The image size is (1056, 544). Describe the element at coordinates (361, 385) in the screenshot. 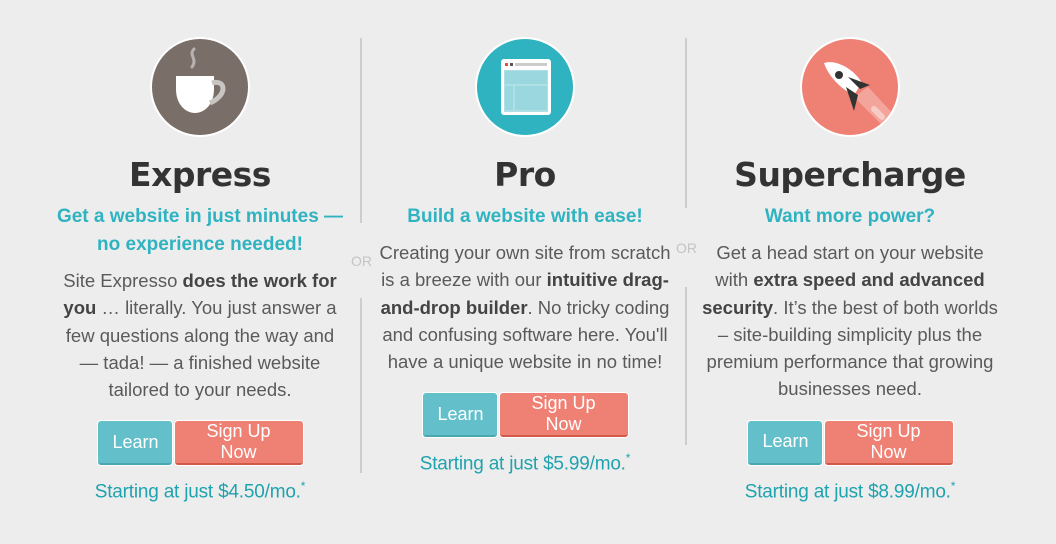

I see `divider-1-bottom` at that location.